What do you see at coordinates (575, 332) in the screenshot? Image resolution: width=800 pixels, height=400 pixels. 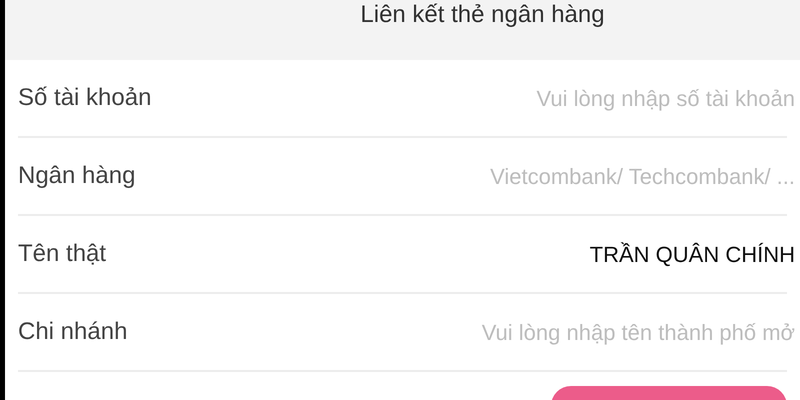 I see `input-field: Vui lòng nhập tên thành phố mở` at bounding box center [575, 332].